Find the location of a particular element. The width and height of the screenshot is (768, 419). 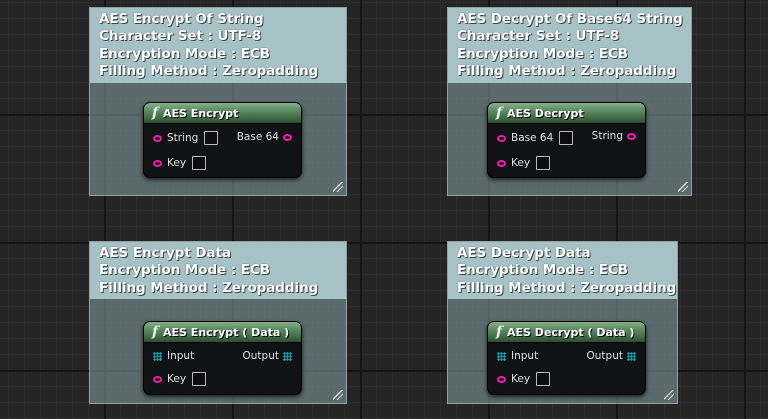

node-header: f AES Encrypt ( Data ) is located at coordinates (222, 332).